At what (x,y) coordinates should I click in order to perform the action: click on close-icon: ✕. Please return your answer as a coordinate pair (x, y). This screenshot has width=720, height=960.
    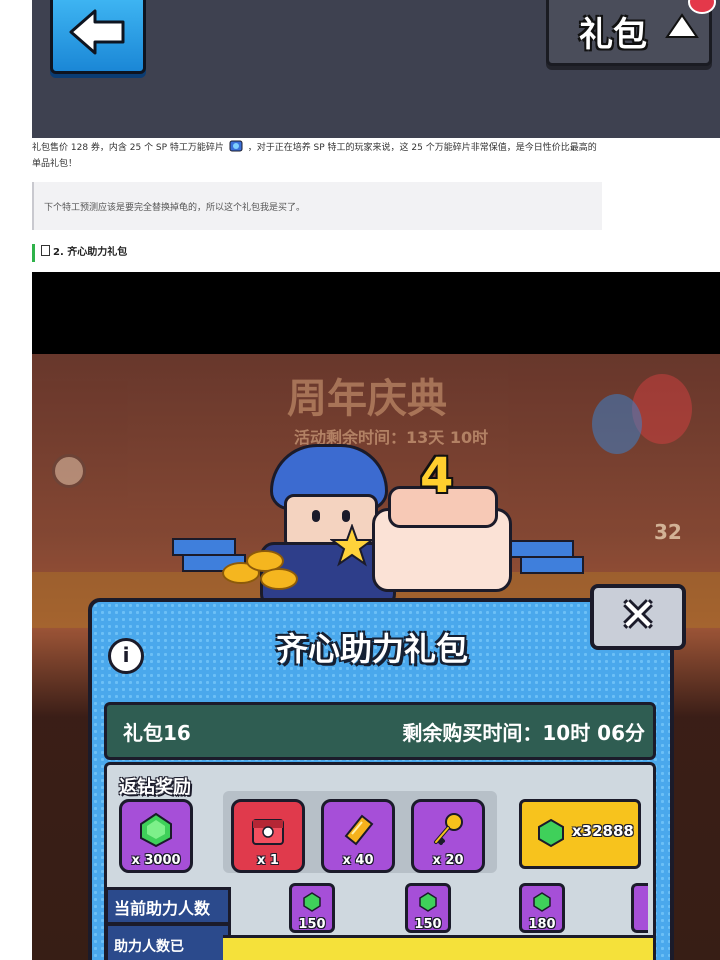
    Looking at the image, I should click on (638, 615).